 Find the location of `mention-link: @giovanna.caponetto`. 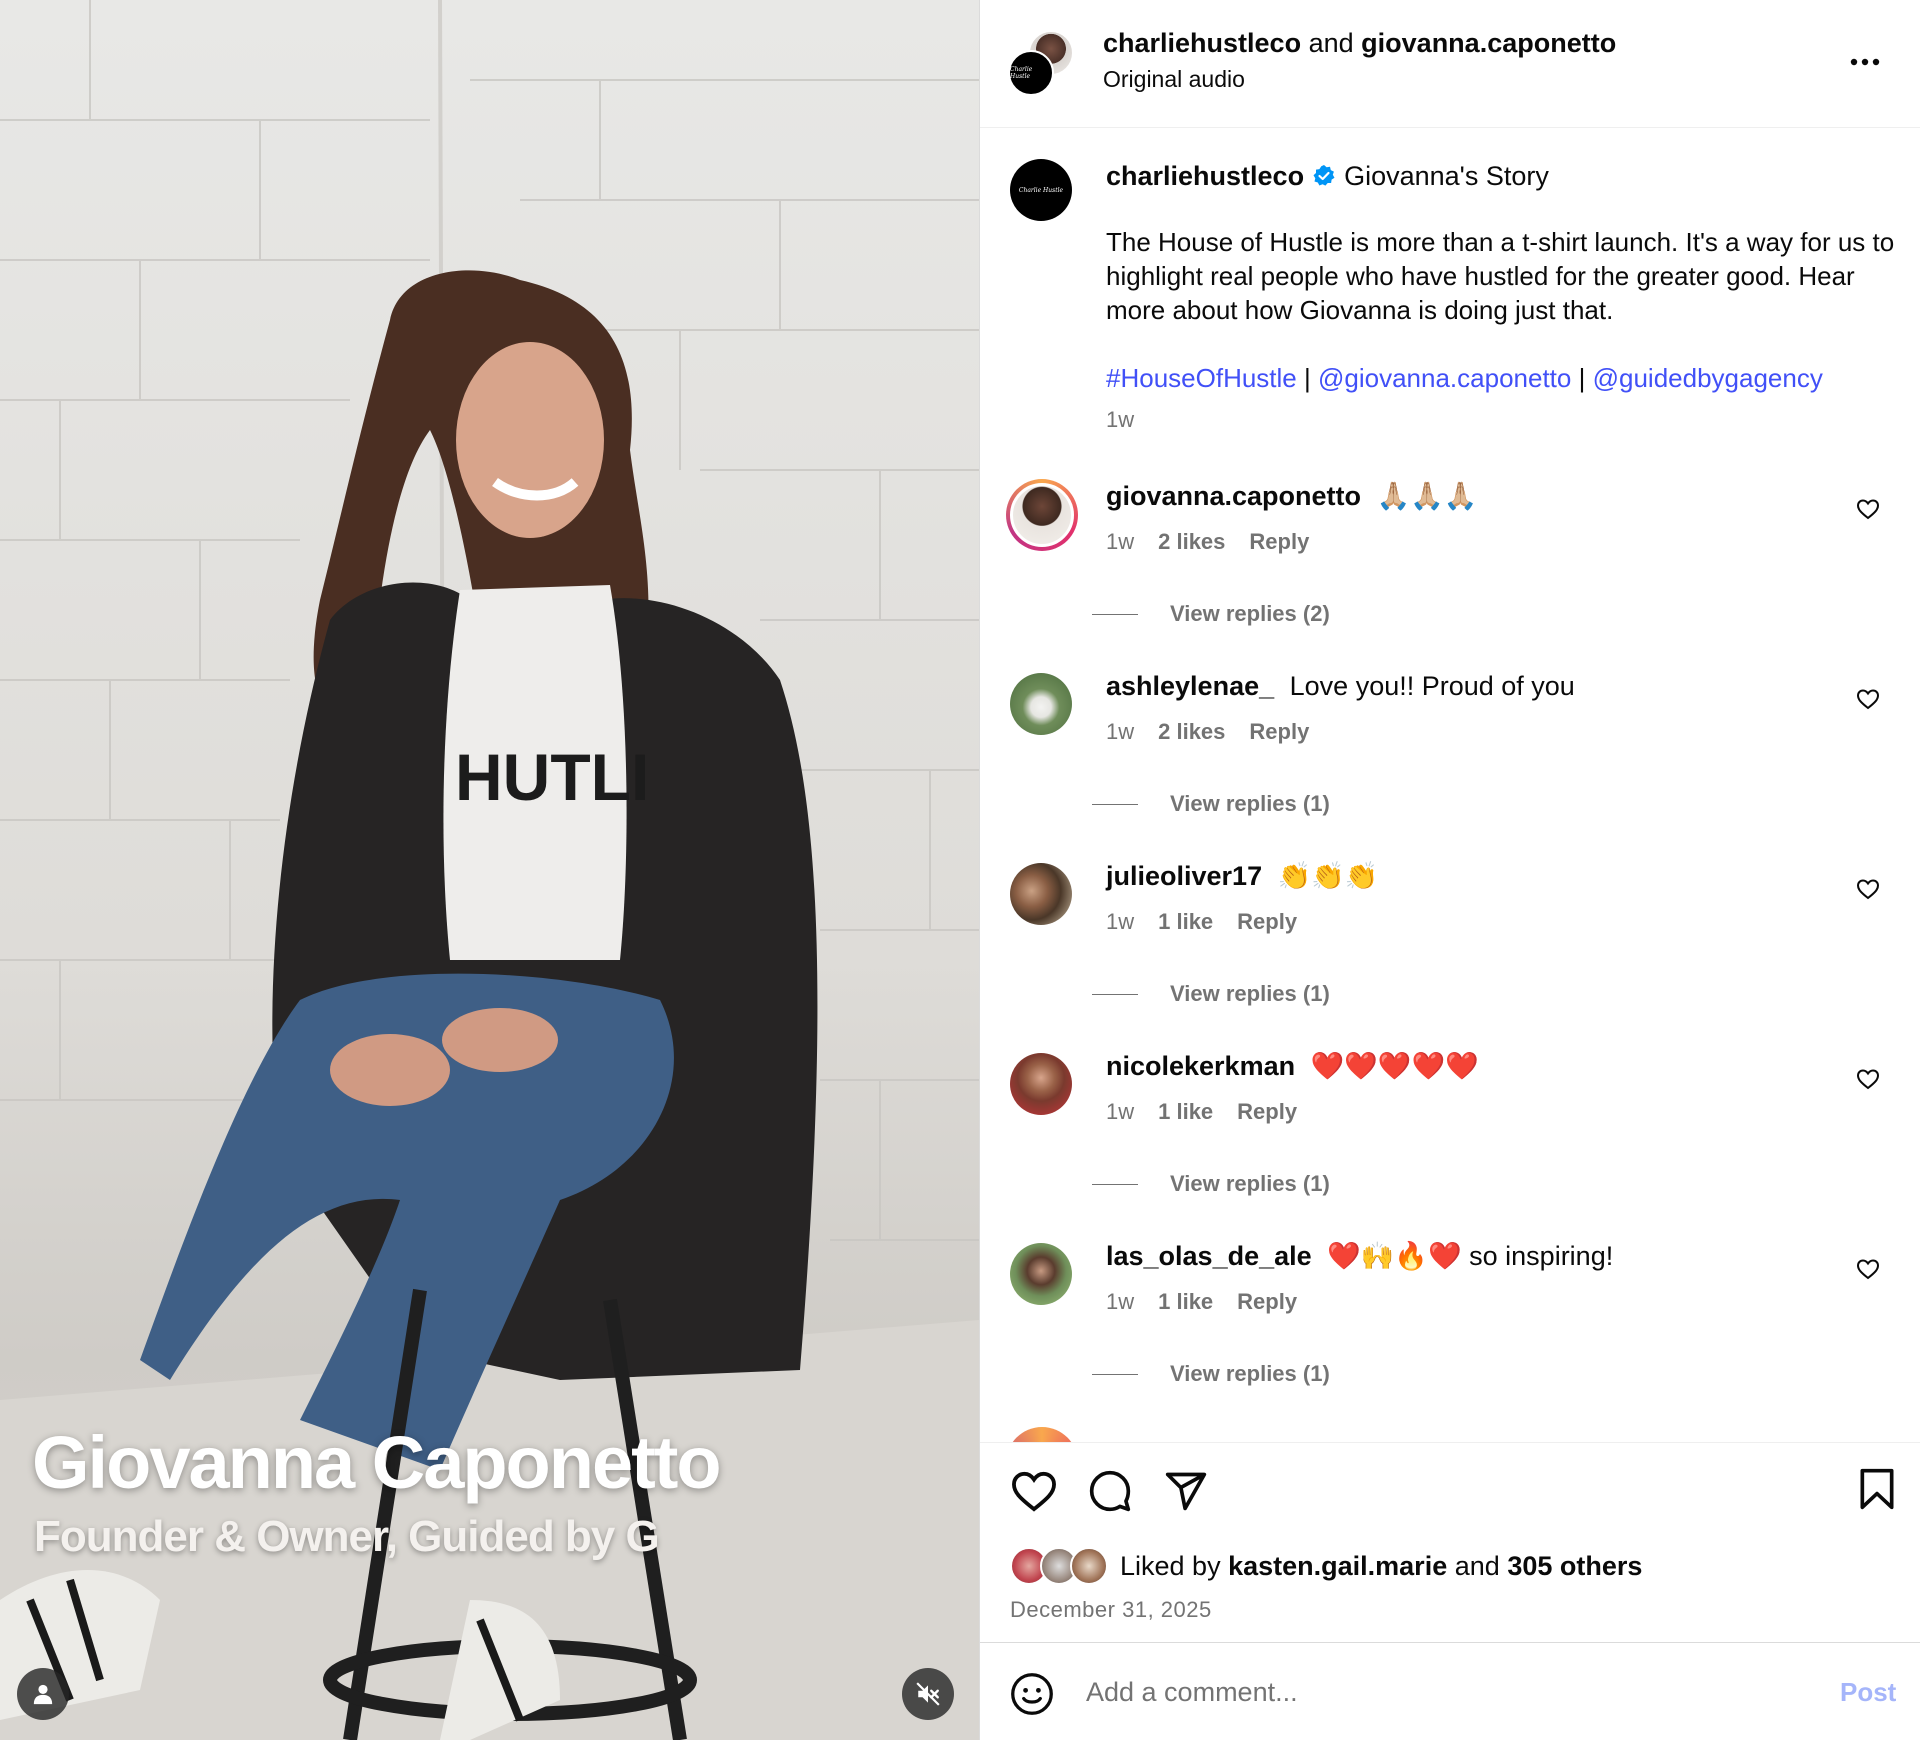

mention-link: @giovanna.caponetto is located at coordinates (1444, 378).